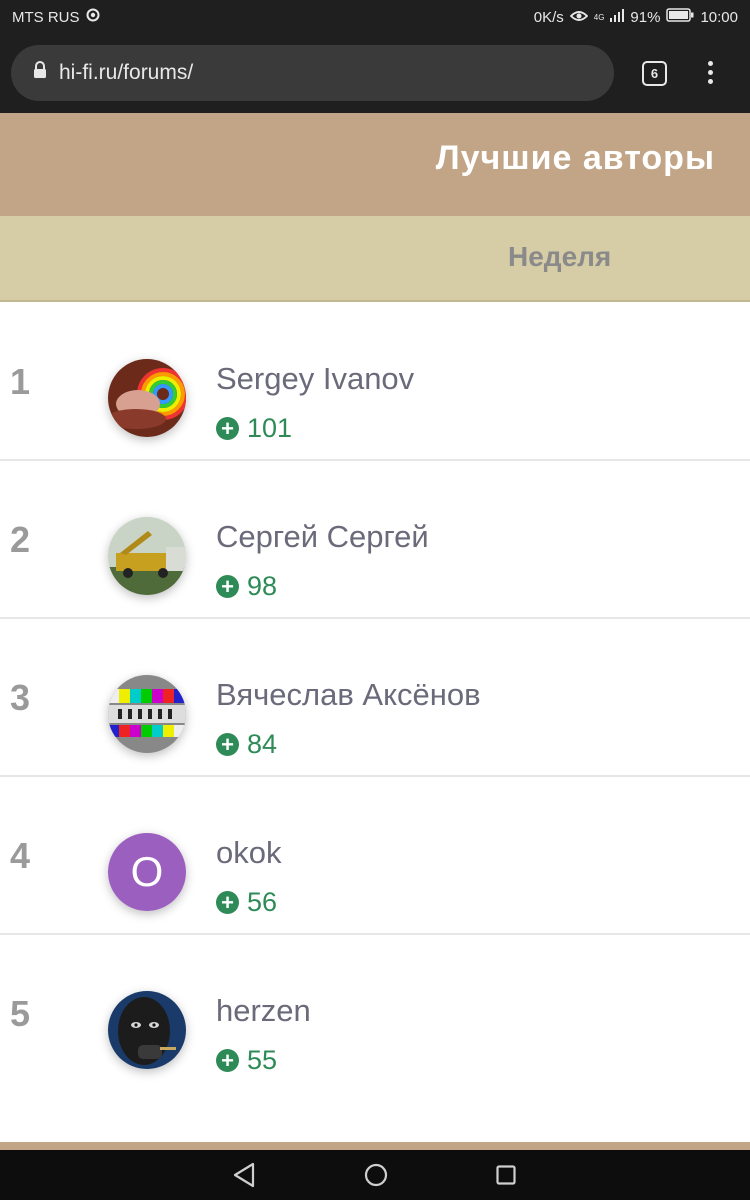 This screenshot has height=1200, width=750. Describe the element at coordinates (719, 17) in the screenshot. I see `clock: 10:00` at that location.